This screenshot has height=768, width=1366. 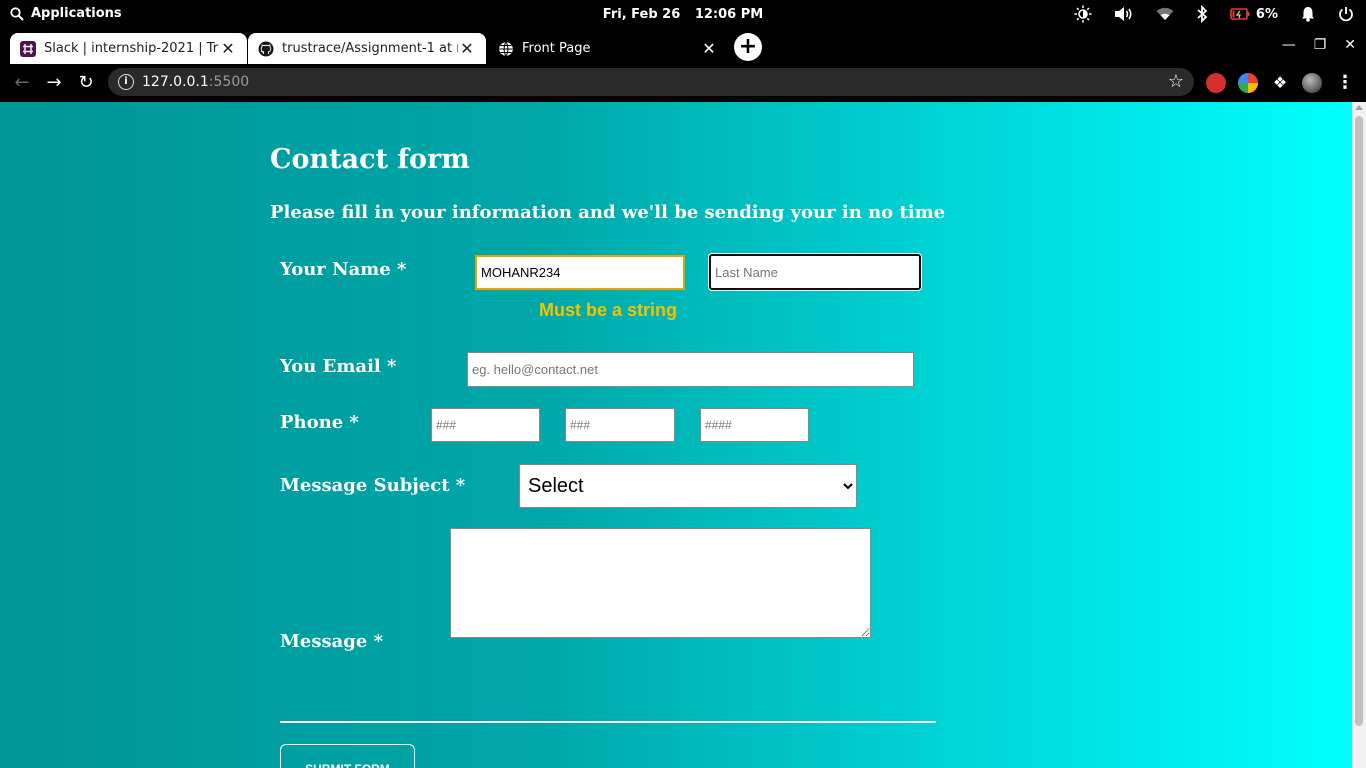 I want to click on tab-title: Slack | internship-2021 | TrusTrace, so click(x=131, y=48).